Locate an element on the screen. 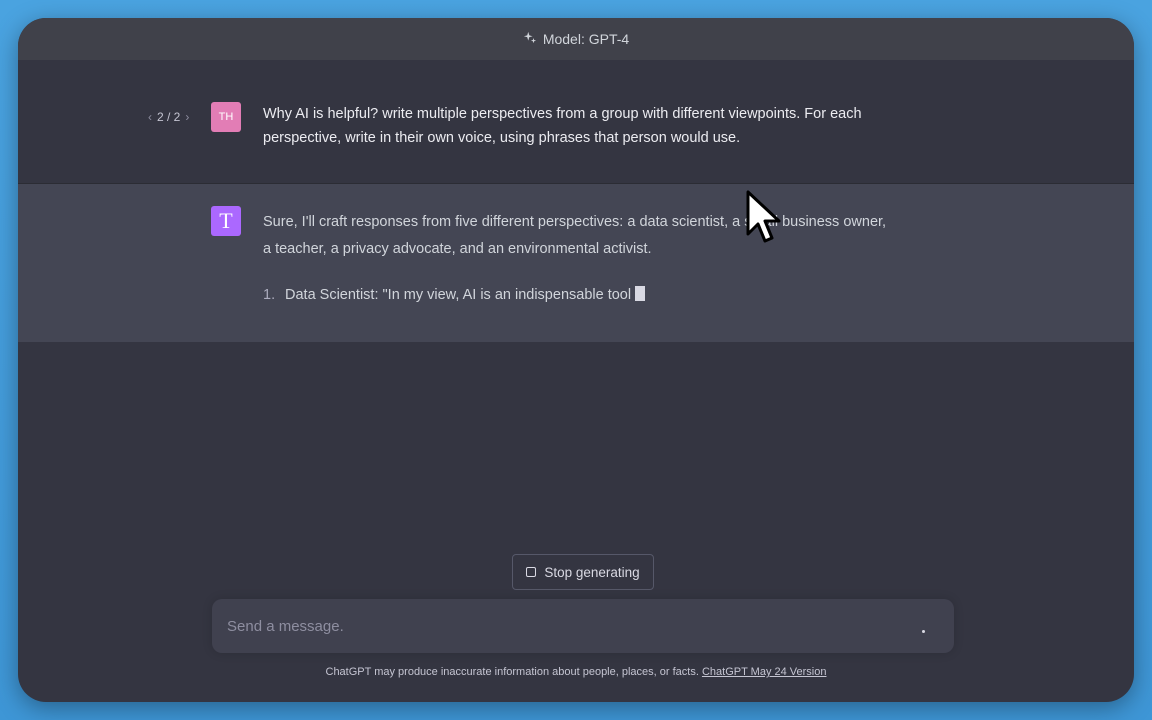 This screenshot has width=1152, height=720. list-item-number: 1. is located at coordinates (269, 295).